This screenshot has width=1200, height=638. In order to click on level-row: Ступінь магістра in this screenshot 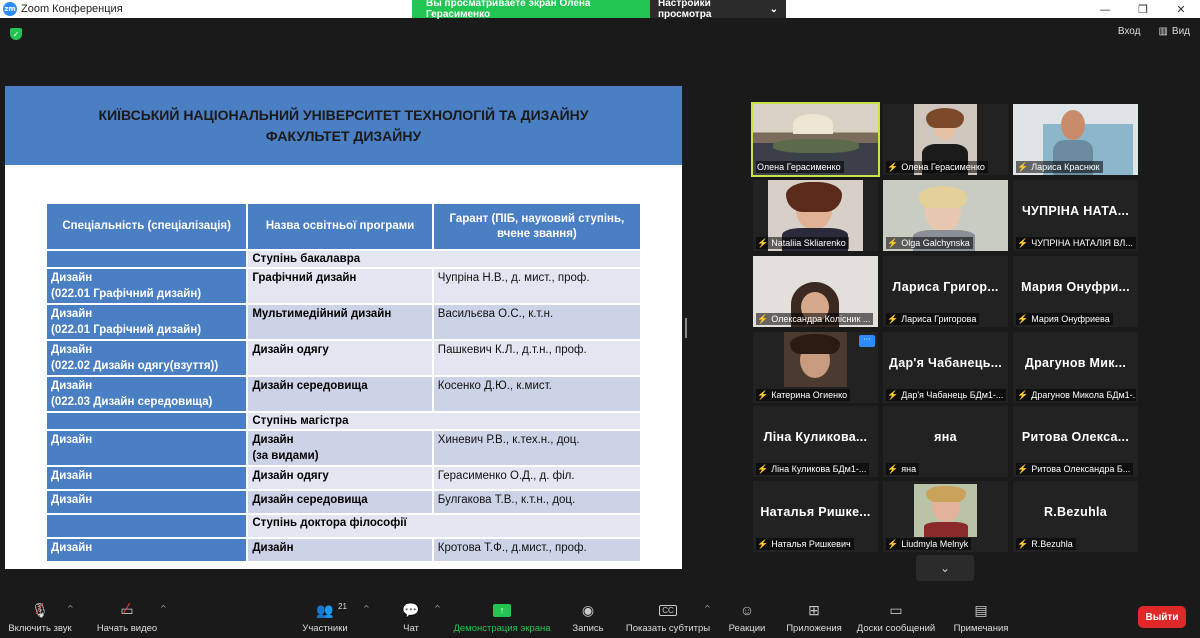, I will do `click(343, 421)`.